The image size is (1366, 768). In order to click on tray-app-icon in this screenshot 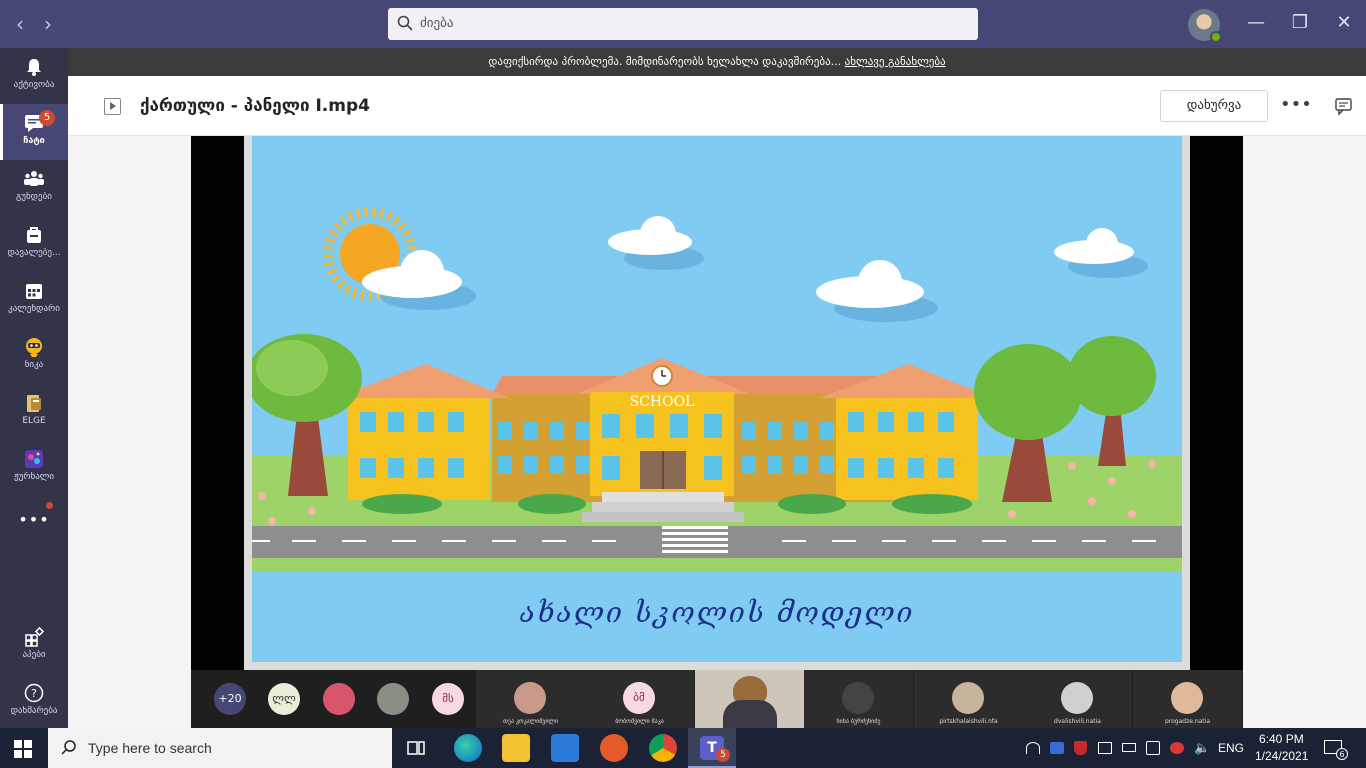, I will do `click(1057, 748)`.